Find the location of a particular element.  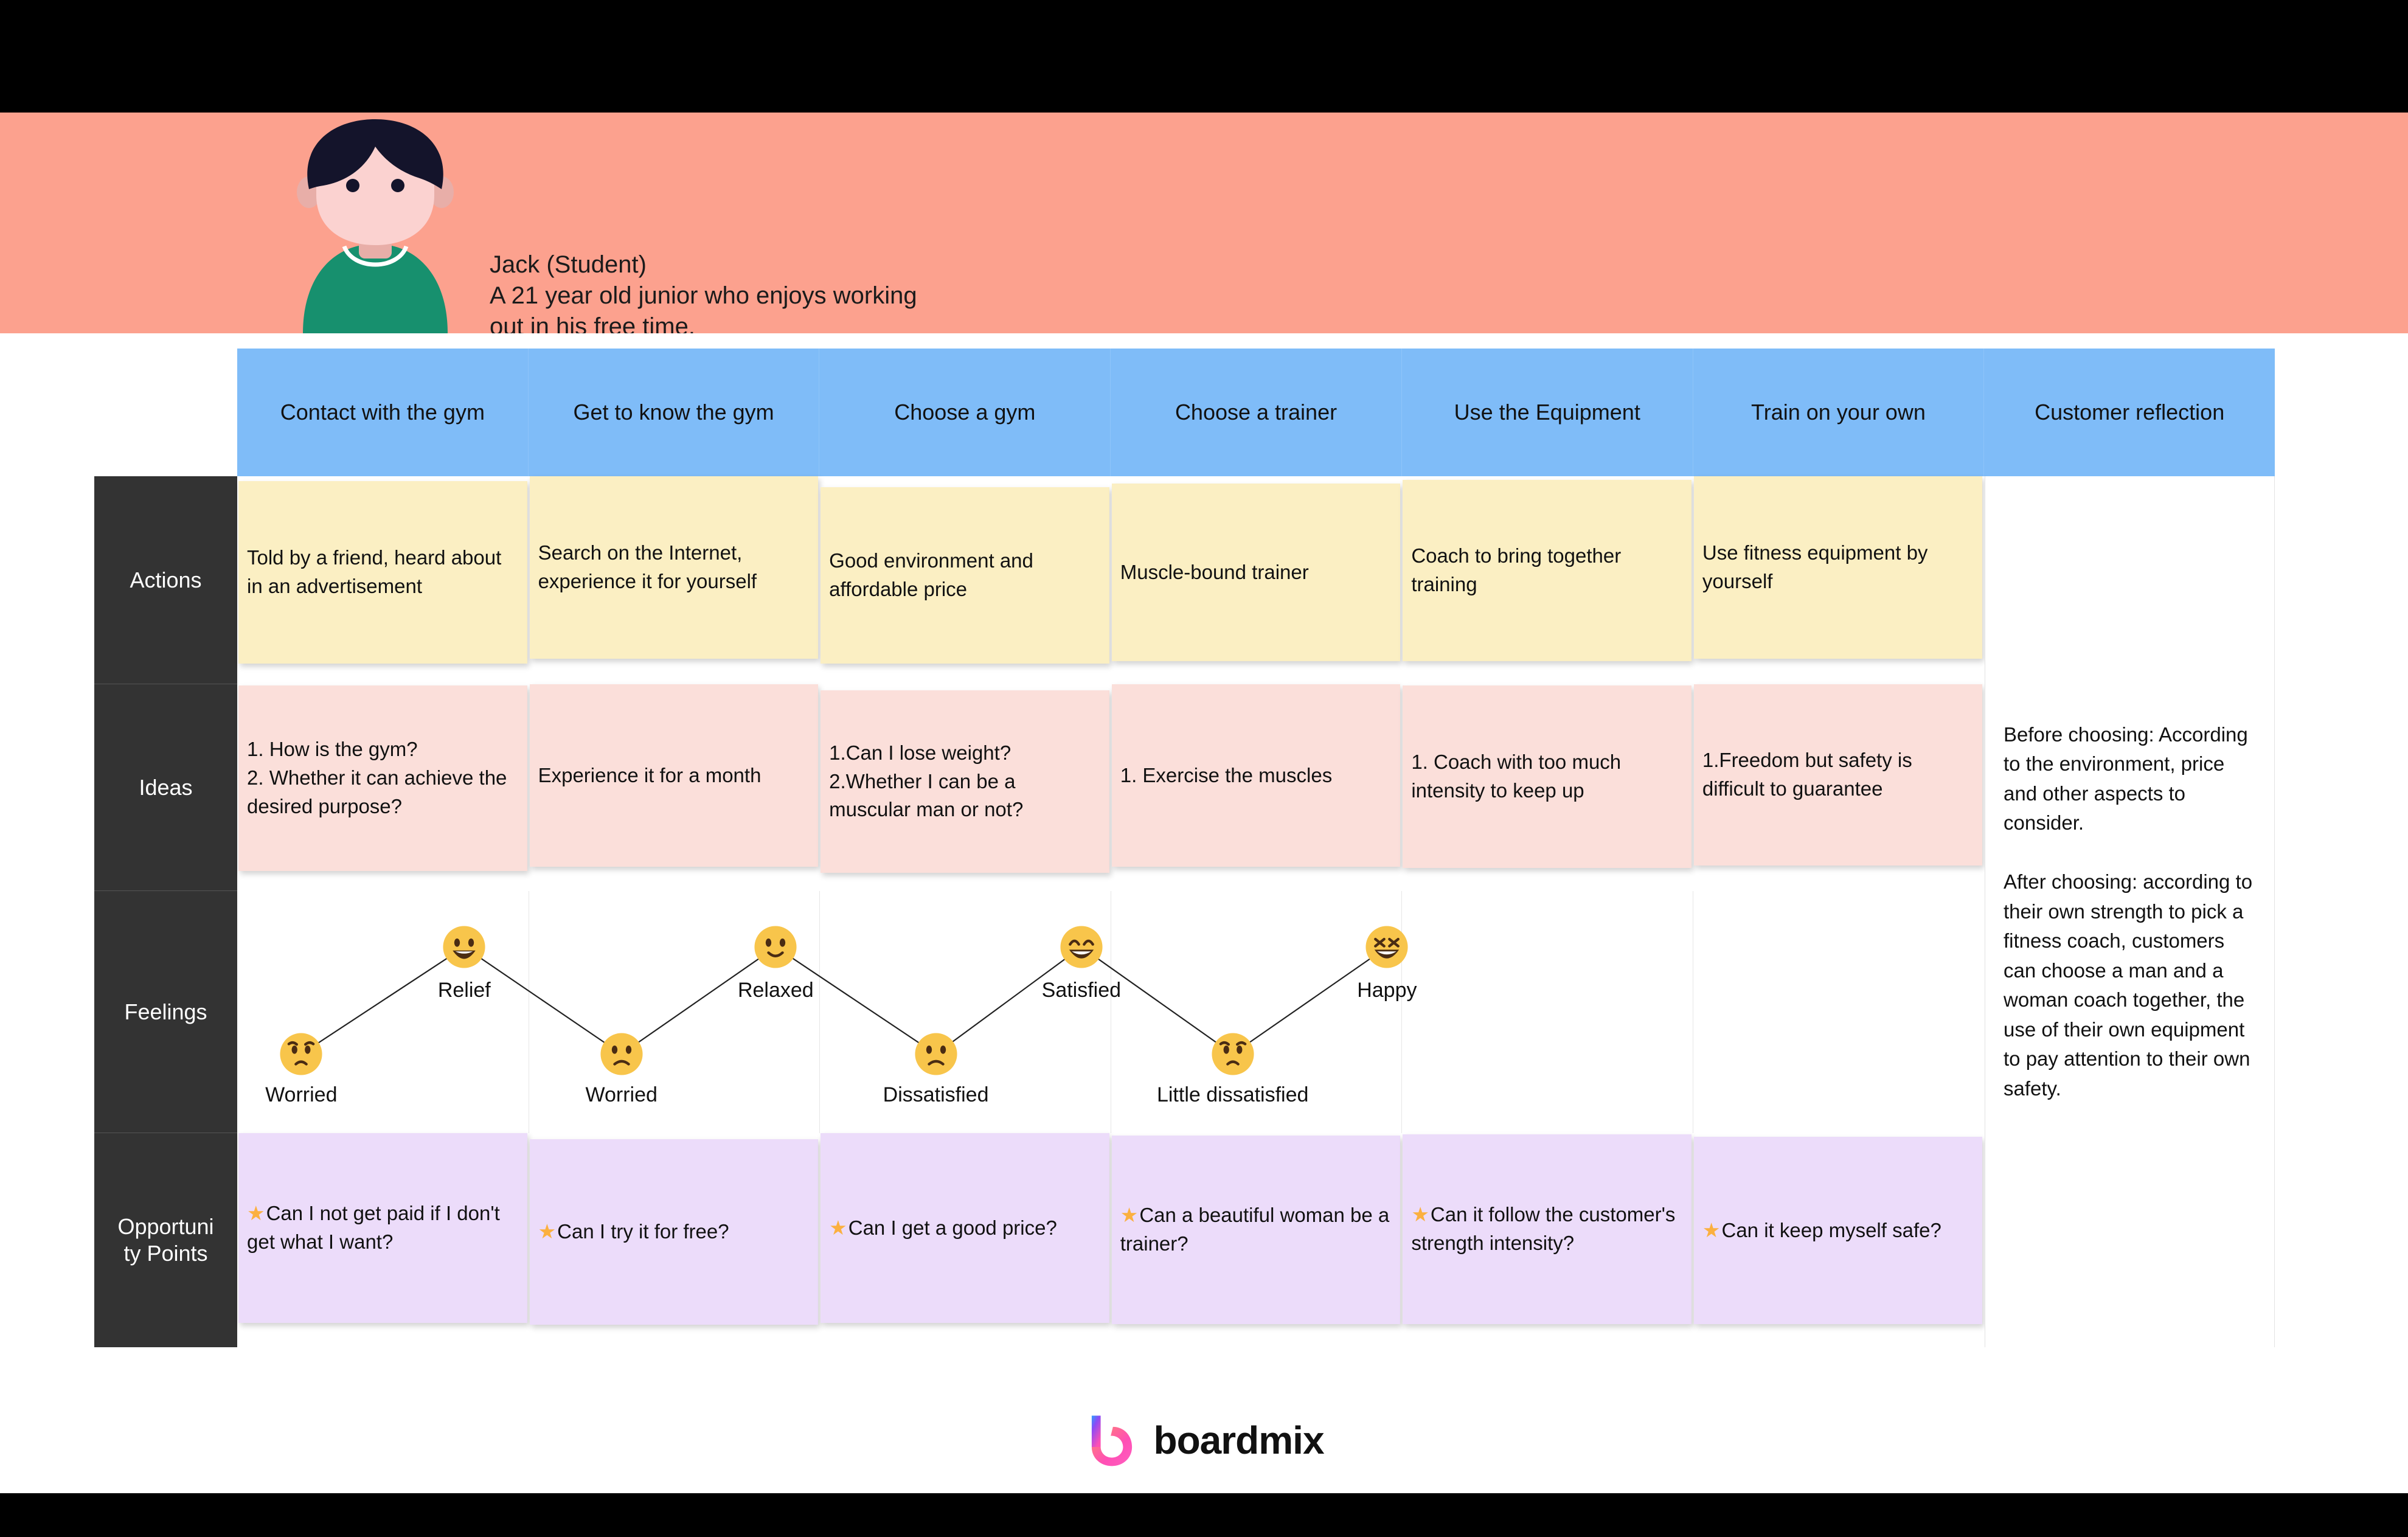

cell-opportunity-1: ★Can I try it for free? is located at coordinates (674, 1240).